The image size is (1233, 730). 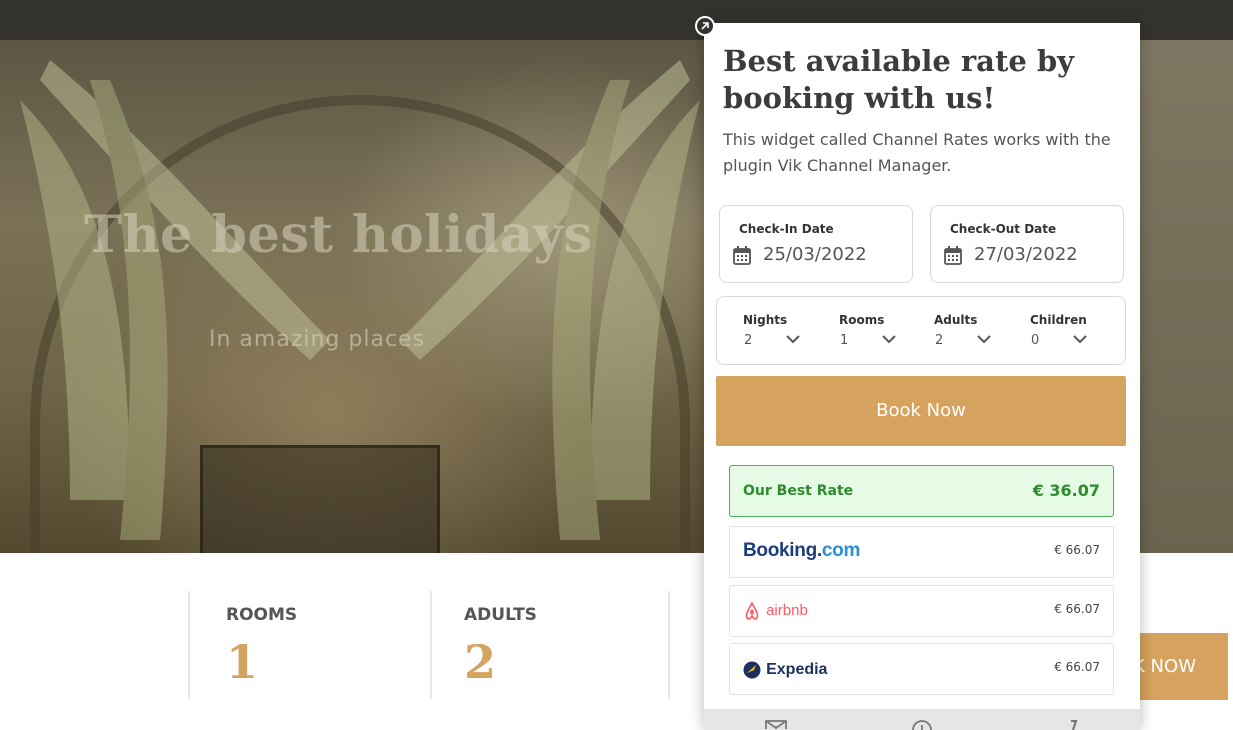 I want to click on expedia-logo-icon, so click(x=752, y=669).